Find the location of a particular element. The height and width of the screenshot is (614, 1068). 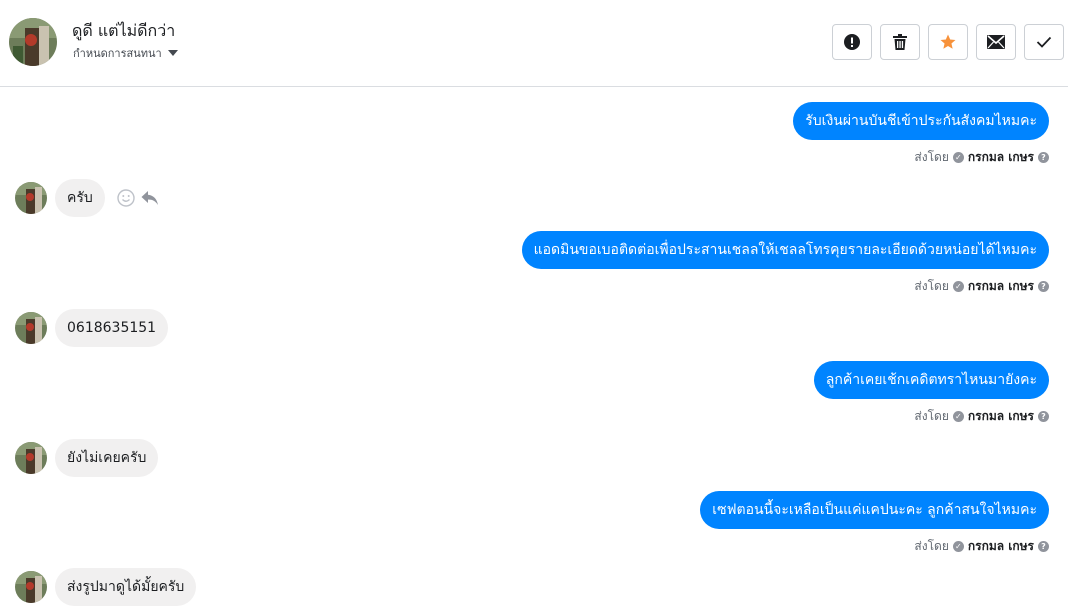

trash-icon is located at coordinates (900, 42).